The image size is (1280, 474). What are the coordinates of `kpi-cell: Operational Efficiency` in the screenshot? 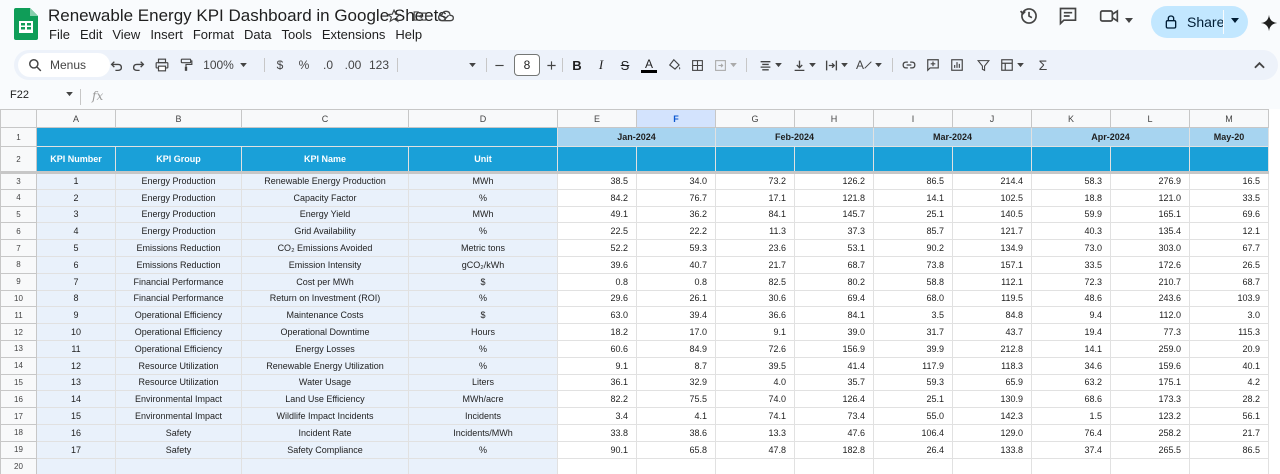 It's located at (178, 348).